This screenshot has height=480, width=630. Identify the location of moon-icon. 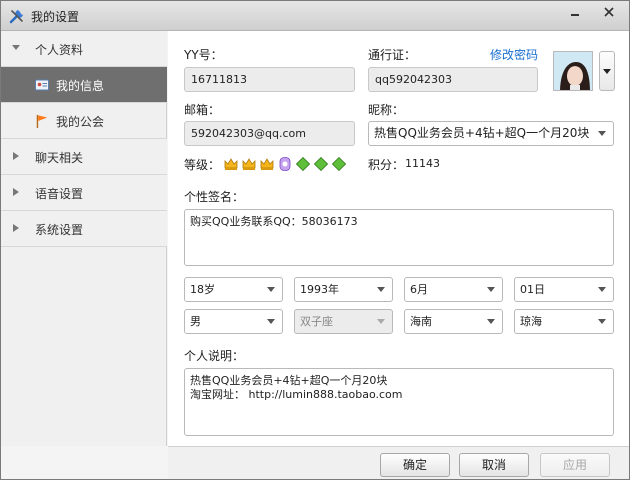
(285, 164).